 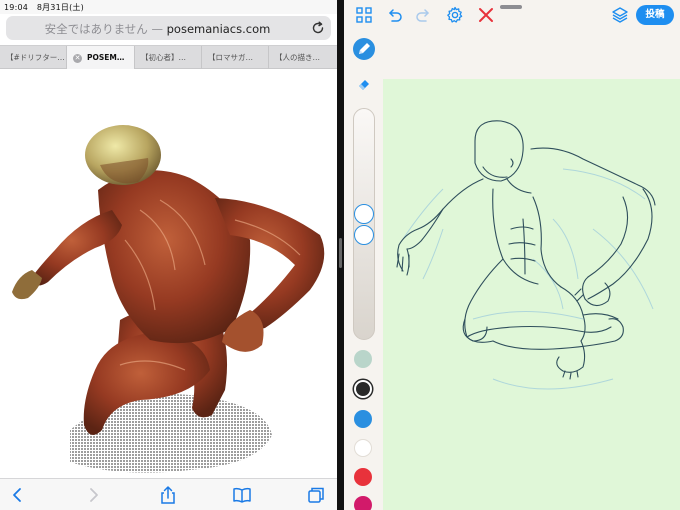 What do you see at coordinates (363, 359) in the screenshot?
I see `color-swatch-mint` at bounding box center [363, 359].